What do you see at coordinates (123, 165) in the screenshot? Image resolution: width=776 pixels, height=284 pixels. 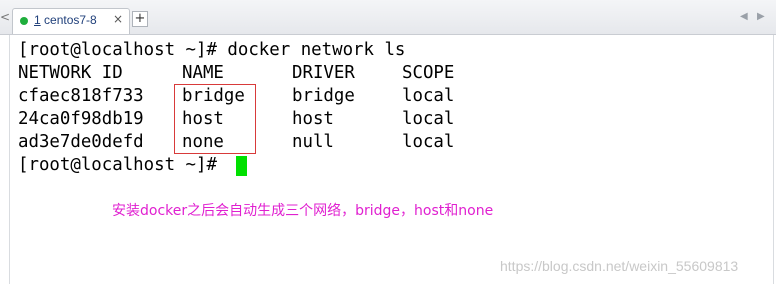 I see `terminal-line-prompt: [root@localhost ~]#` at bounding box center [123, 165].